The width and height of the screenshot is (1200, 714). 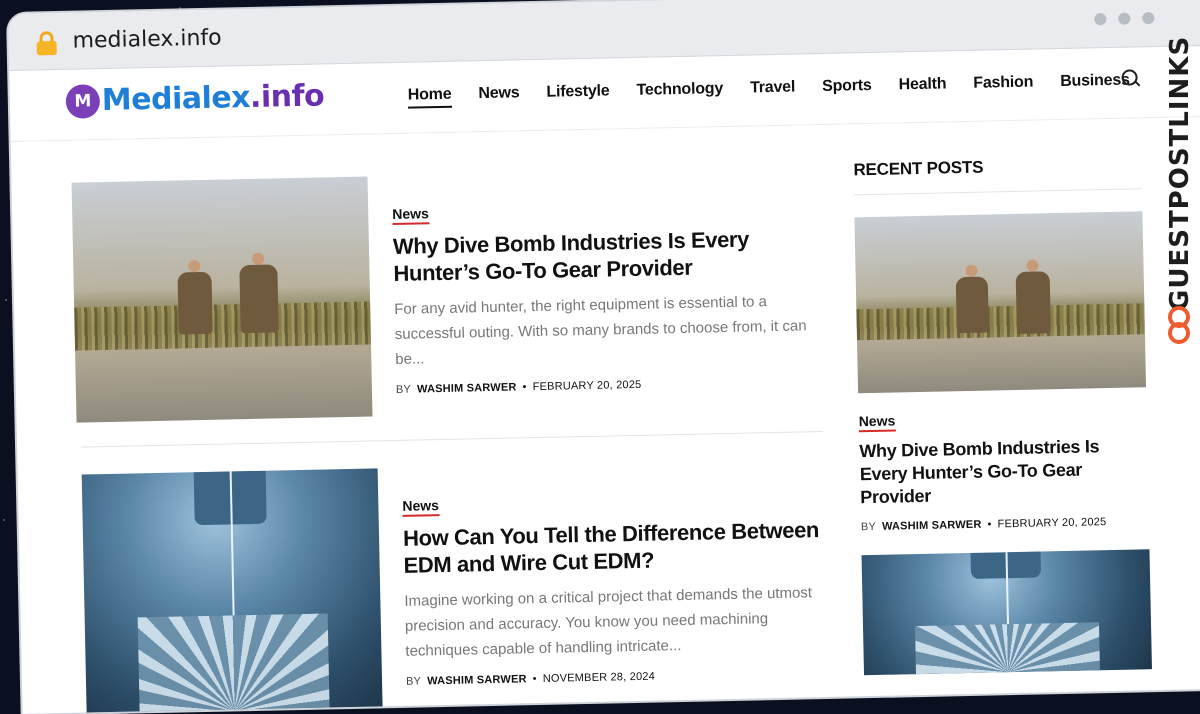 I want to click on sidebar-post-date: FEBRUARY 20, 2025, so click(x=1052, y=523).